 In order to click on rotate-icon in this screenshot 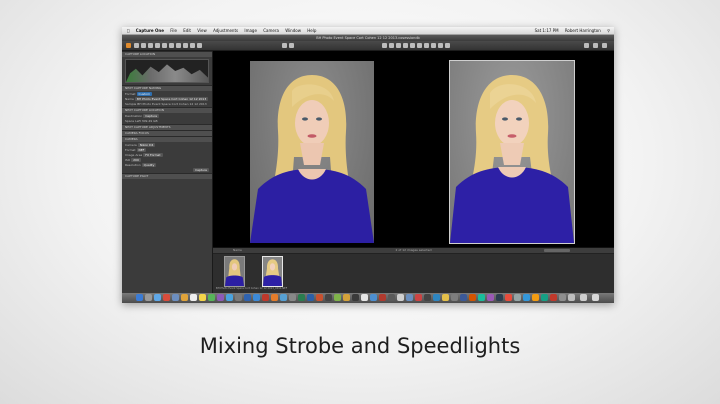, I will do `click(405, 45)`.